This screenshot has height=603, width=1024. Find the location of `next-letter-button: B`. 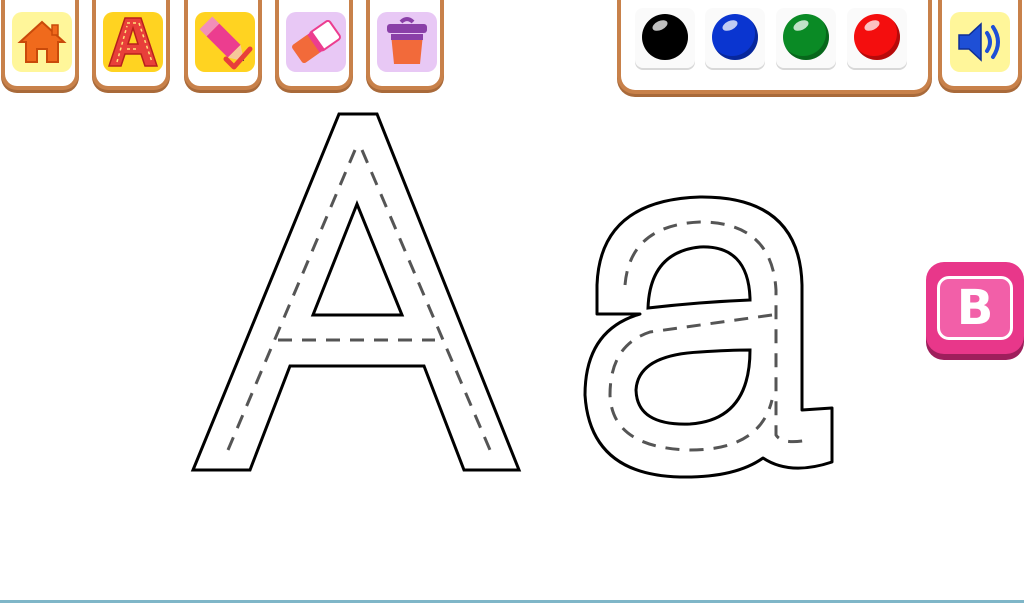

next-letter-button: B is located at coordinates (975, 308).